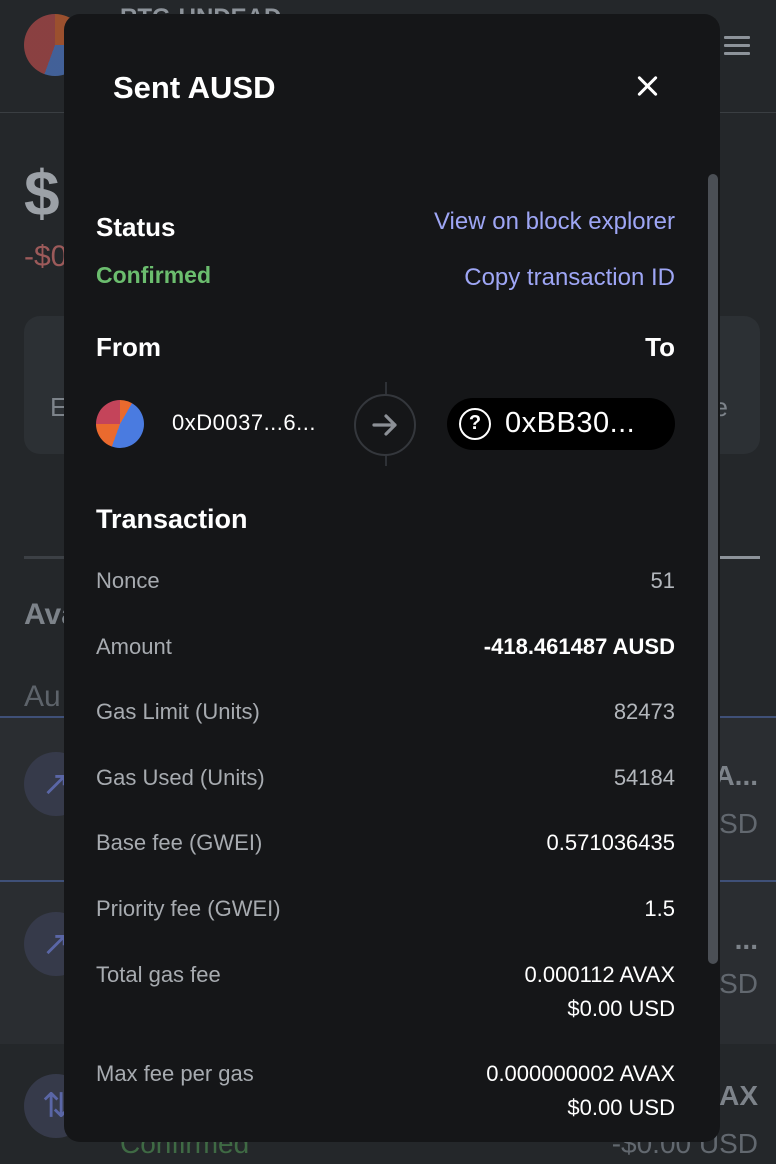 Image resolution: width=776 pixels, height=1164 pixels. What do you see at coordinates (713, 569) in the screenshot?
I see `scrollbar` at bounding box center [713, 569].